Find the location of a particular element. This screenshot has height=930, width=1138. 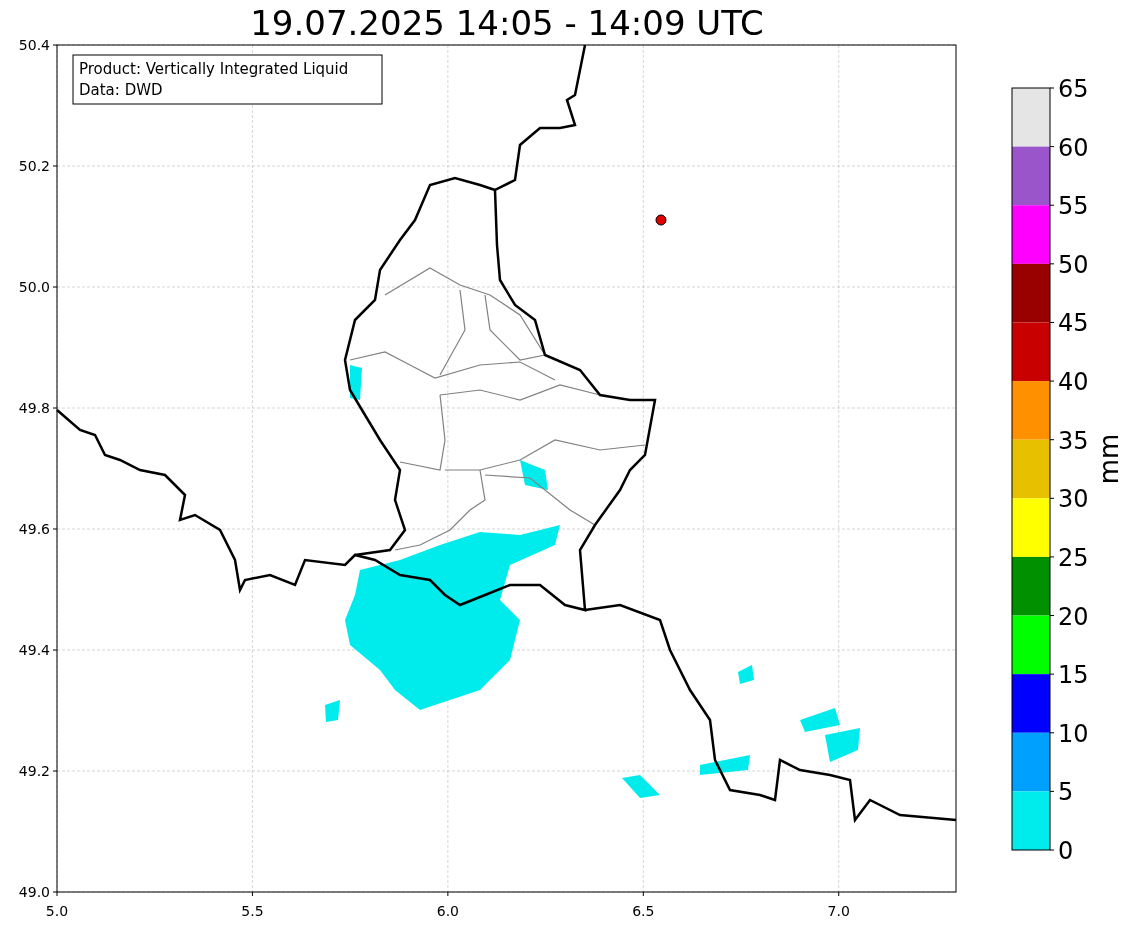

colorbar-tick-label: 0 is located at coordinates (1066, 851).